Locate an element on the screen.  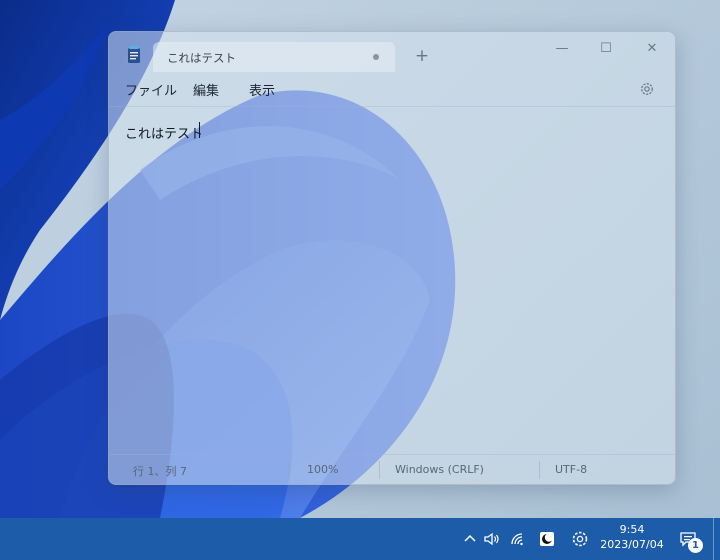
cursor-position: 行 1、列 7 is located at coordinates (160, 471).